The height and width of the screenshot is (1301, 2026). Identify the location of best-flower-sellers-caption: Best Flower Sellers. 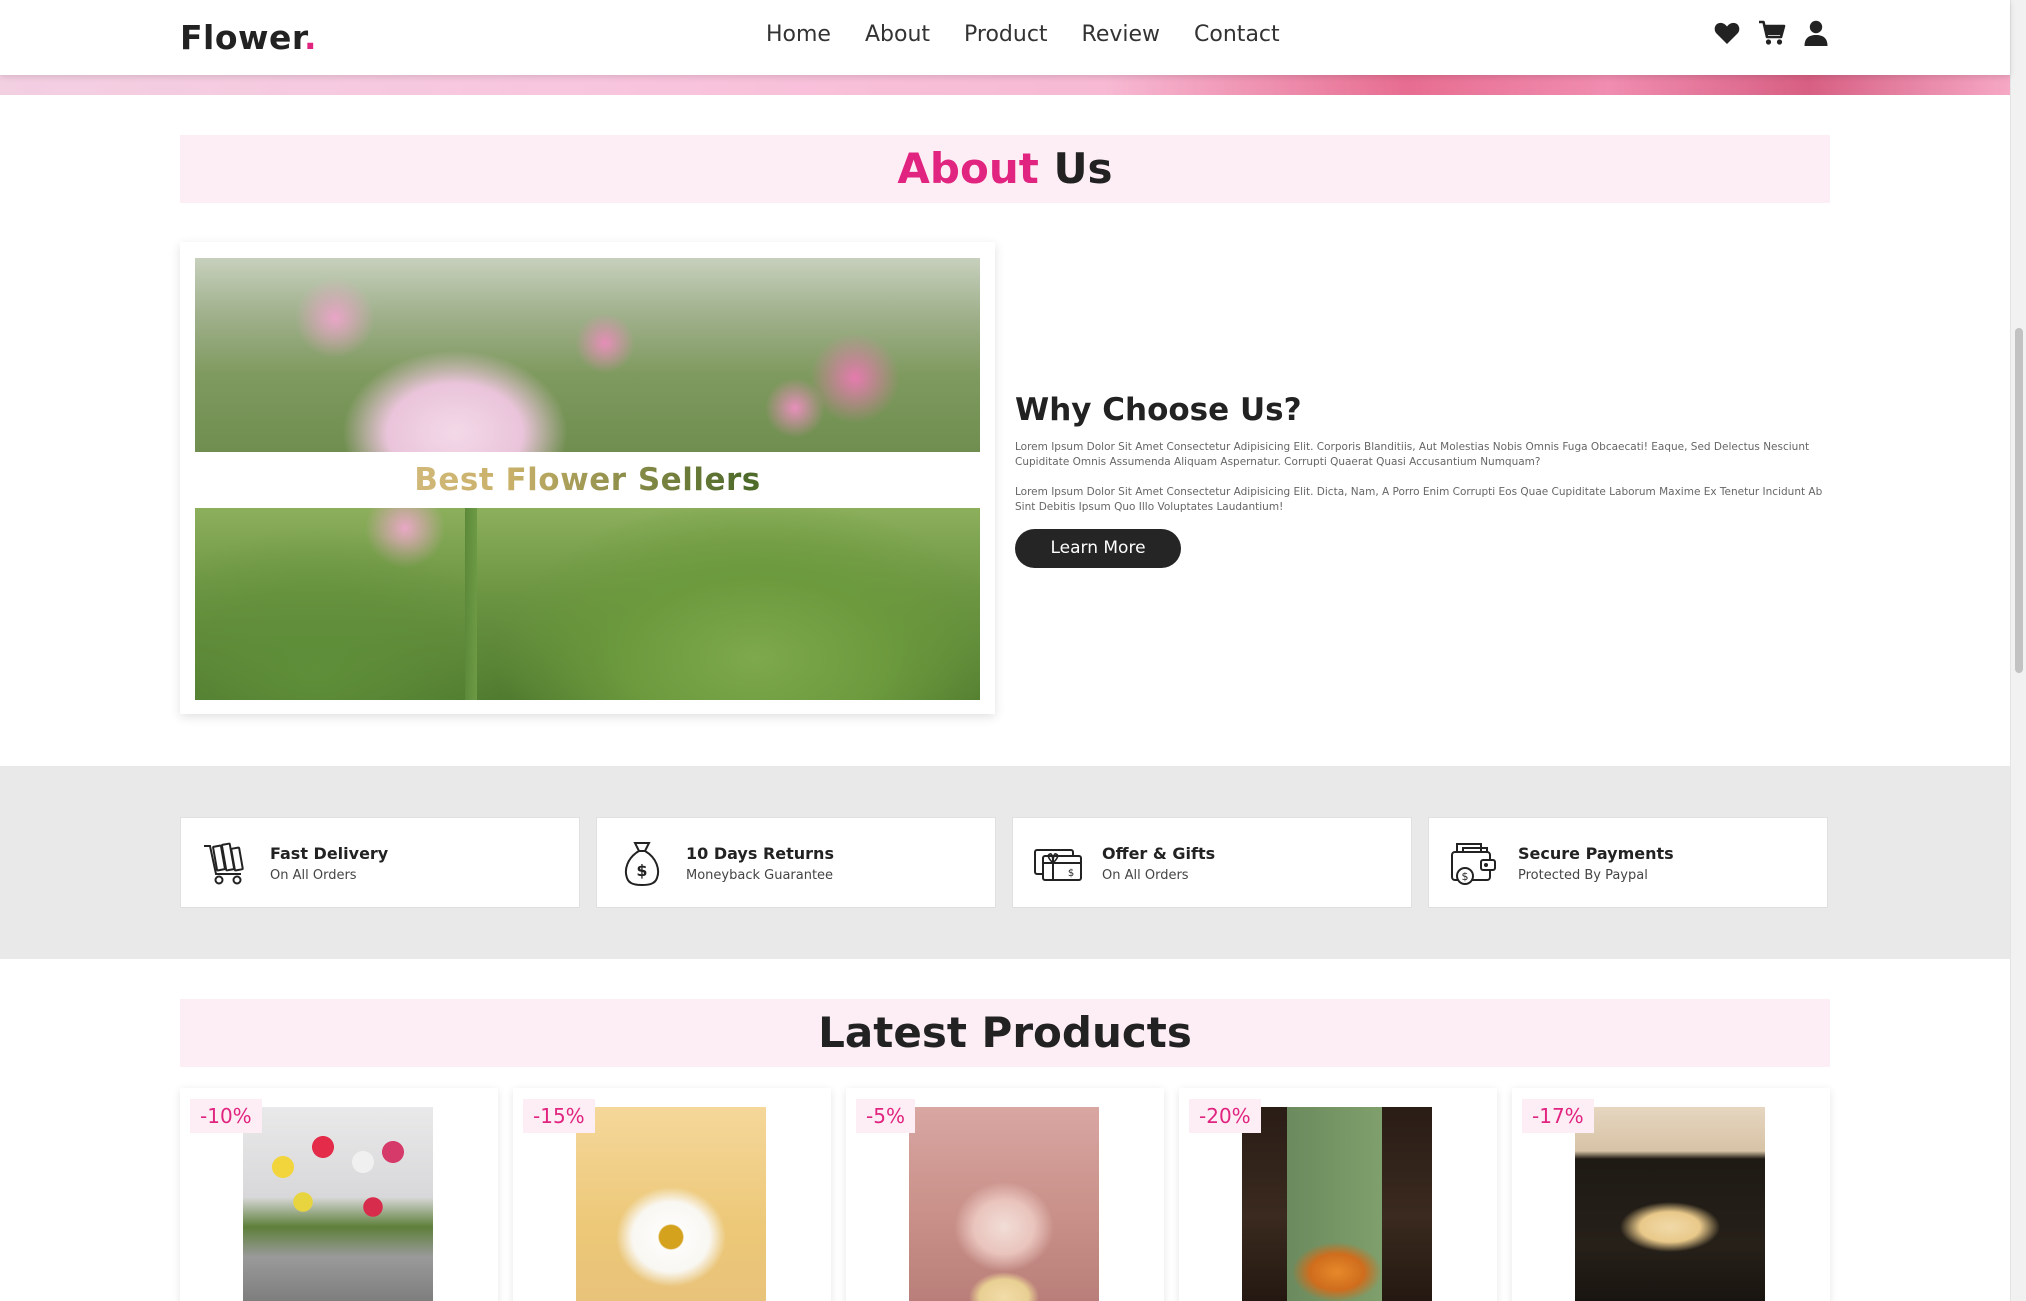
(587, 480).